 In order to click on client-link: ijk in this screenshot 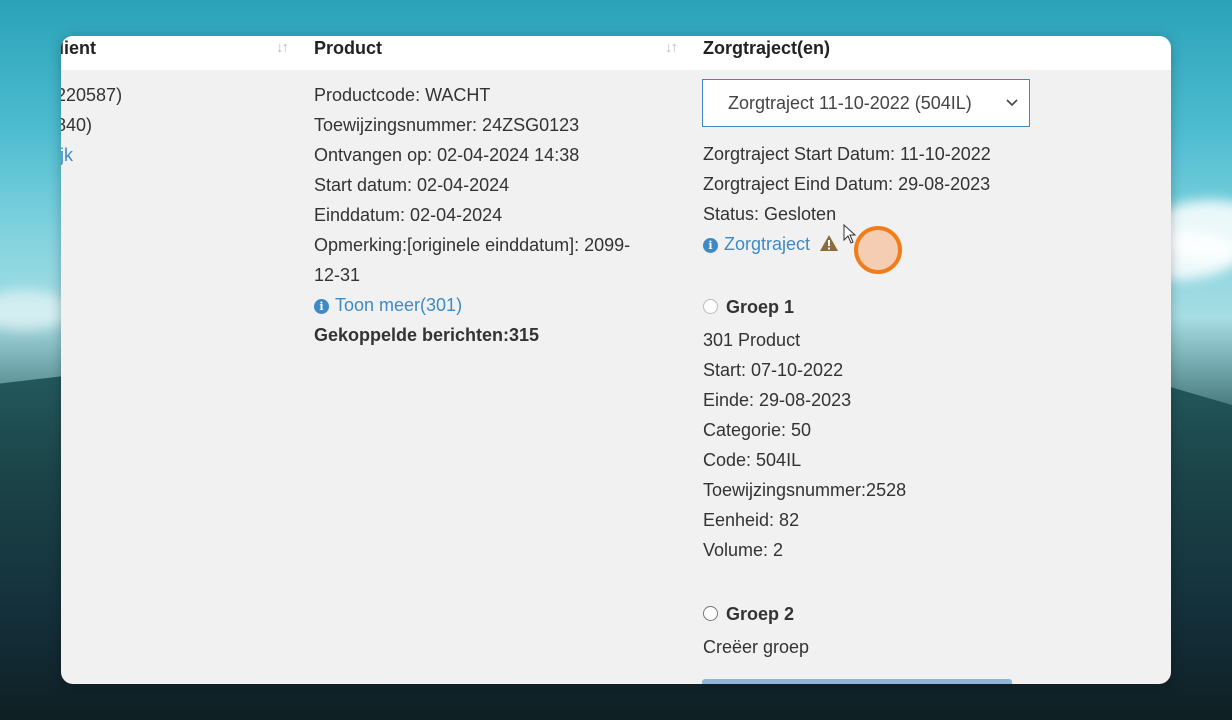, I will do `click(91, 155)`.